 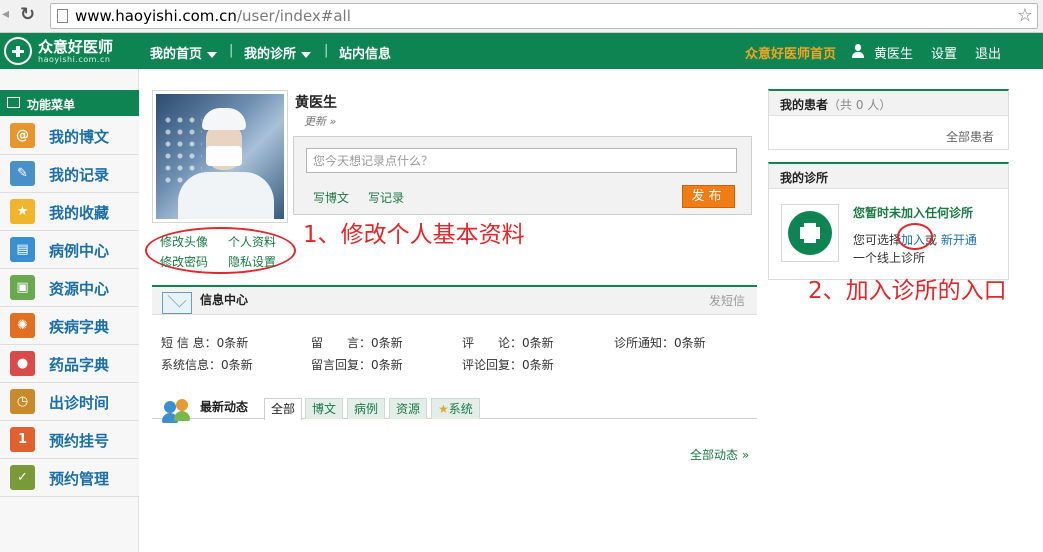 I want to click on clinic-title: 我的诊所, so click(x=804, y=178).